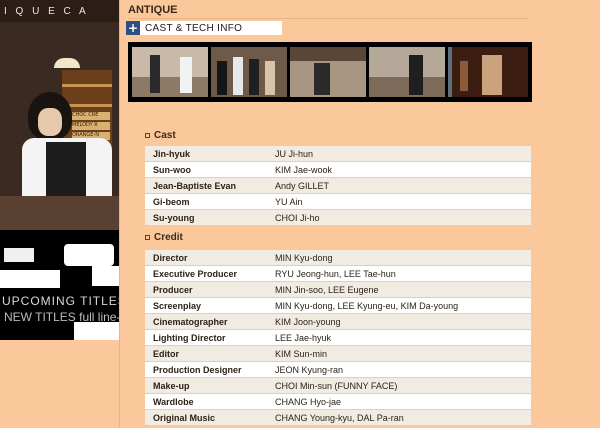  Describe the element at coordinates (67, 63) in the screenshot. I see `lamp-shape` at that location.